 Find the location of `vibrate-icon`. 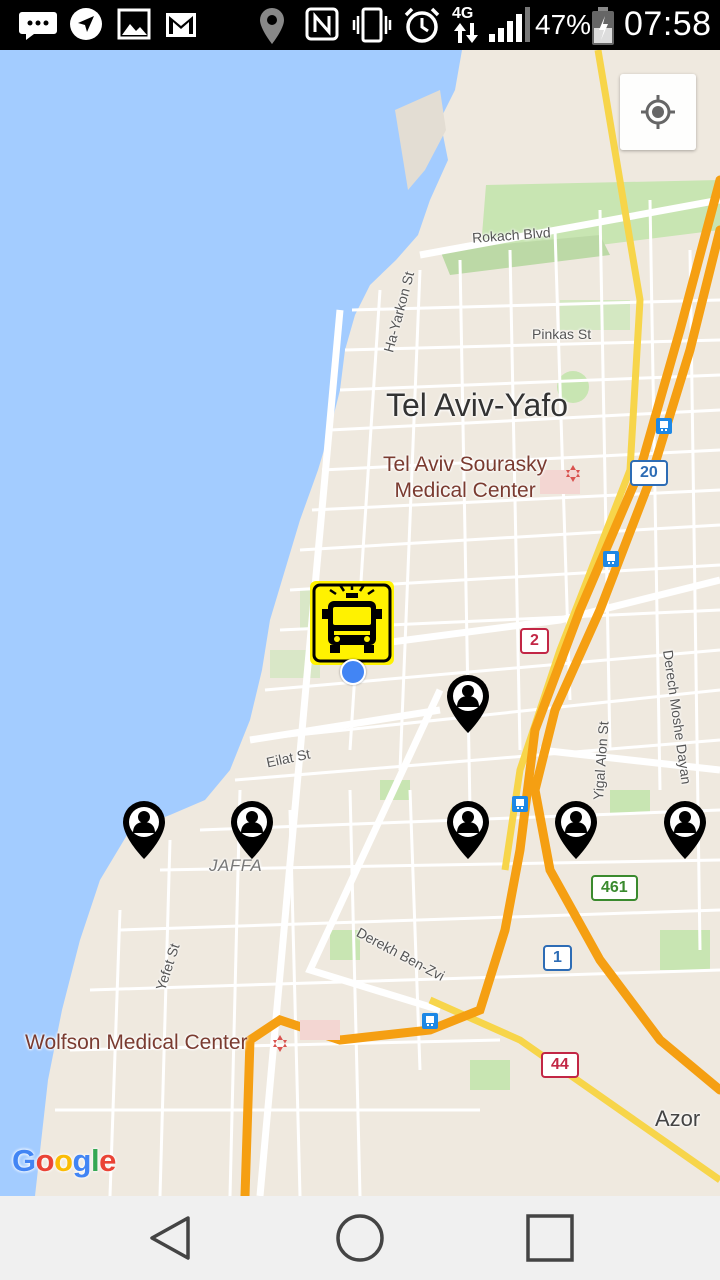

vibrate-icon is located at coordinates (372, 25).